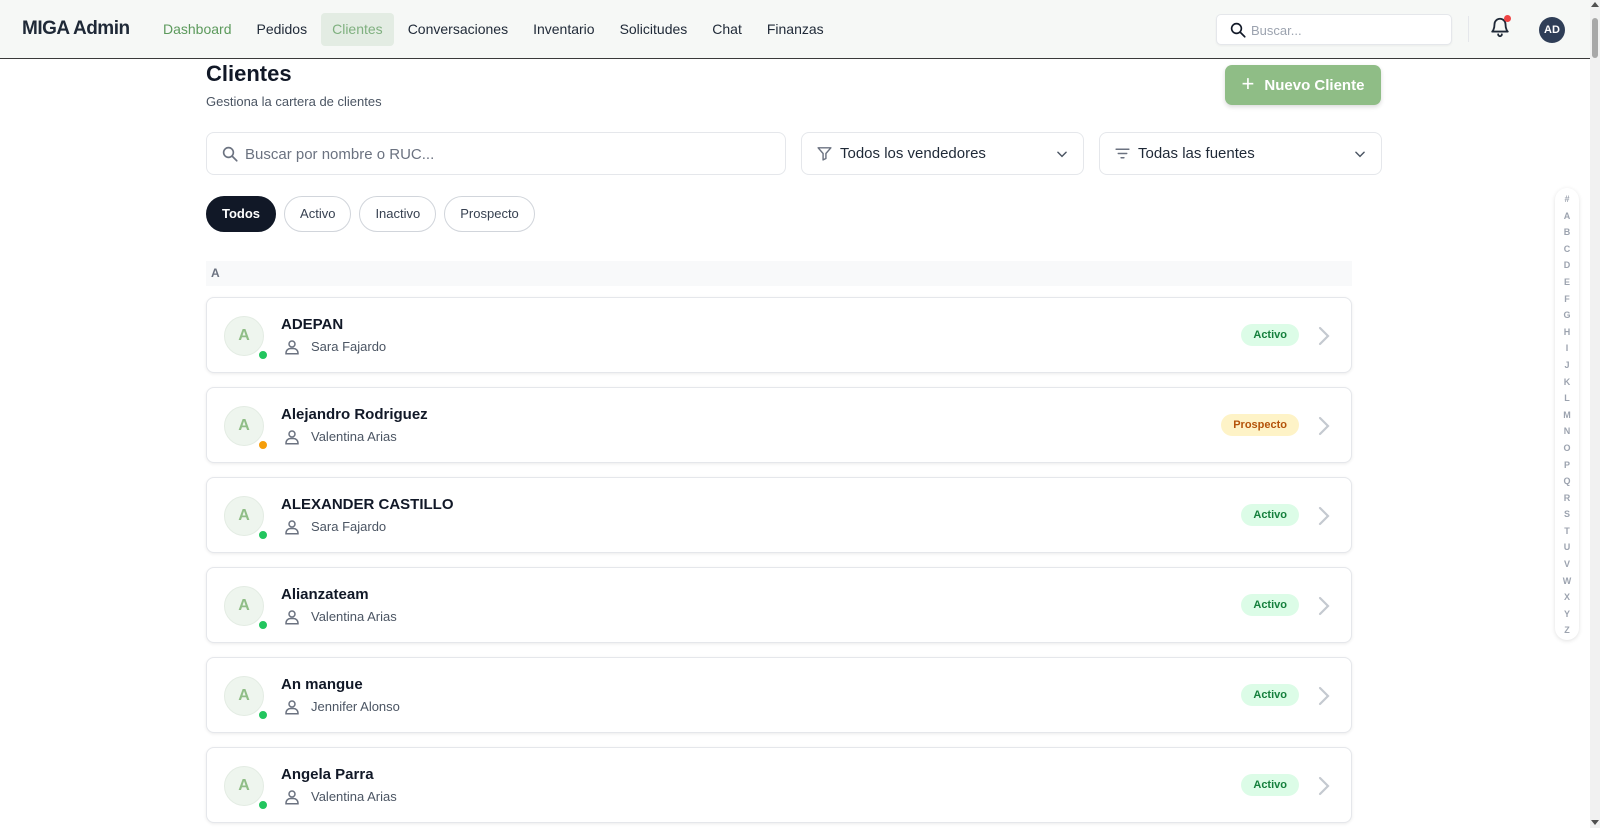  What do you see at coordinates (76, 29) in the screenshot?
I see `brand-logo: MIGA Admin` at bounding box center [76, 29].